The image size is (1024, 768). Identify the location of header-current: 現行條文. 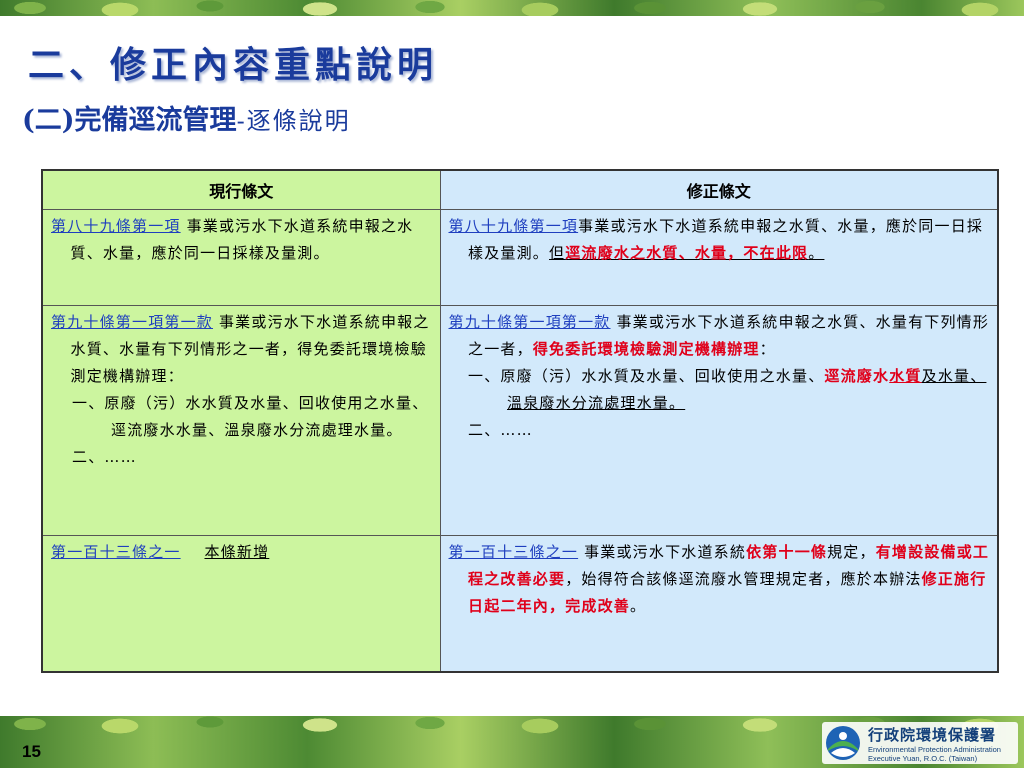
(241, 189).